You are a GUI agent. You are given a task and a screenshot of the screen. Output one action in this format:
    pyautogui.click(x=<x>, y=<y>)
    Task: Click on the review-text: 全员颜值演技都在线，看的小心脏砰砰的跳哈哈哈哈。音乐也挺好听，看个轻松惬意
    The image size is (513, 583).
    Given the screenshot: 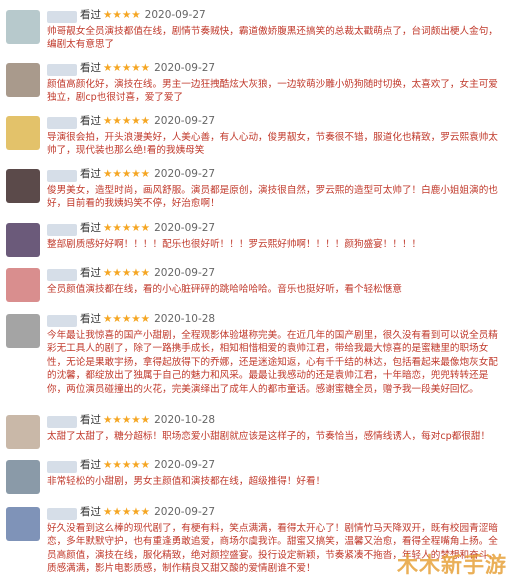 What is the action you would take?
    pyautogui.click(x=224, y=289)
    